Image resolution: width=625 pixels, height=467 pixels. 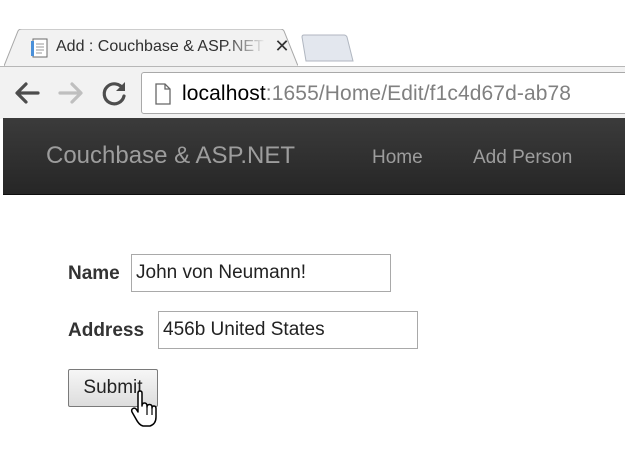 What do you see at coordinates (143, 408) in the screenshot?
I see `hand-cursor-icon` at bounding box center [143, 408].